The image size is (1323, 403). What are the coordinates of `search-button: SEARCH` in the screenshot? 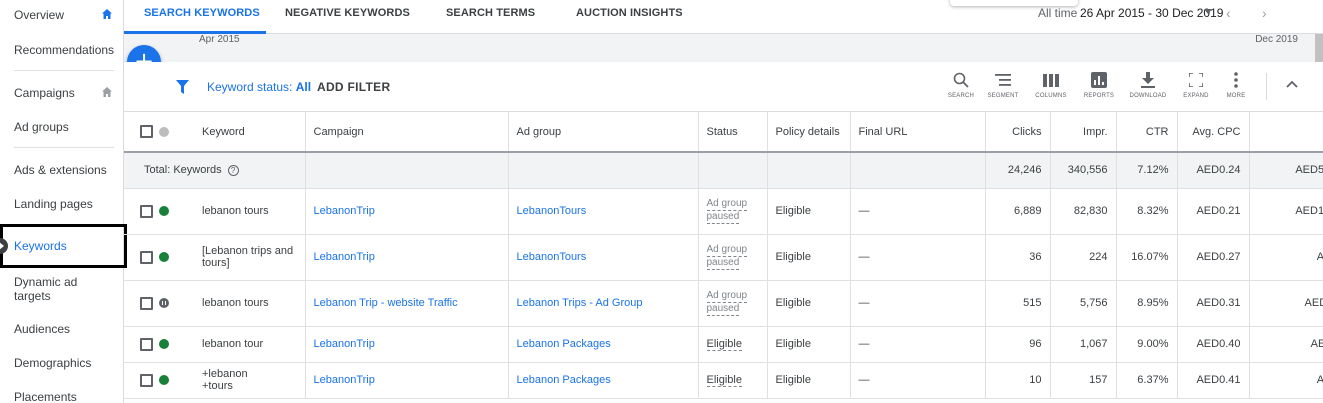 It's located at (961, 84).